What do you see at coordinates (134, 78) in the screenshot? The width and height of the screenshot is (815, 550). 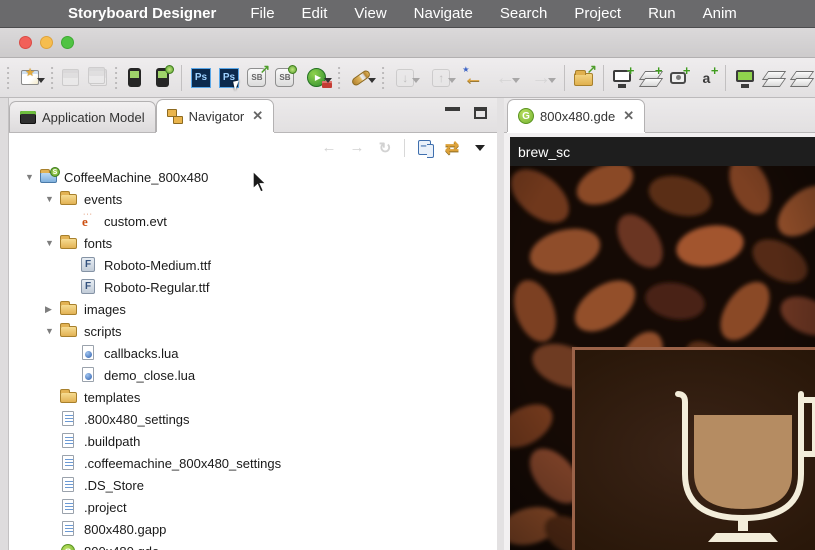 I see `simulator-button` at bounding box center [134, 78].